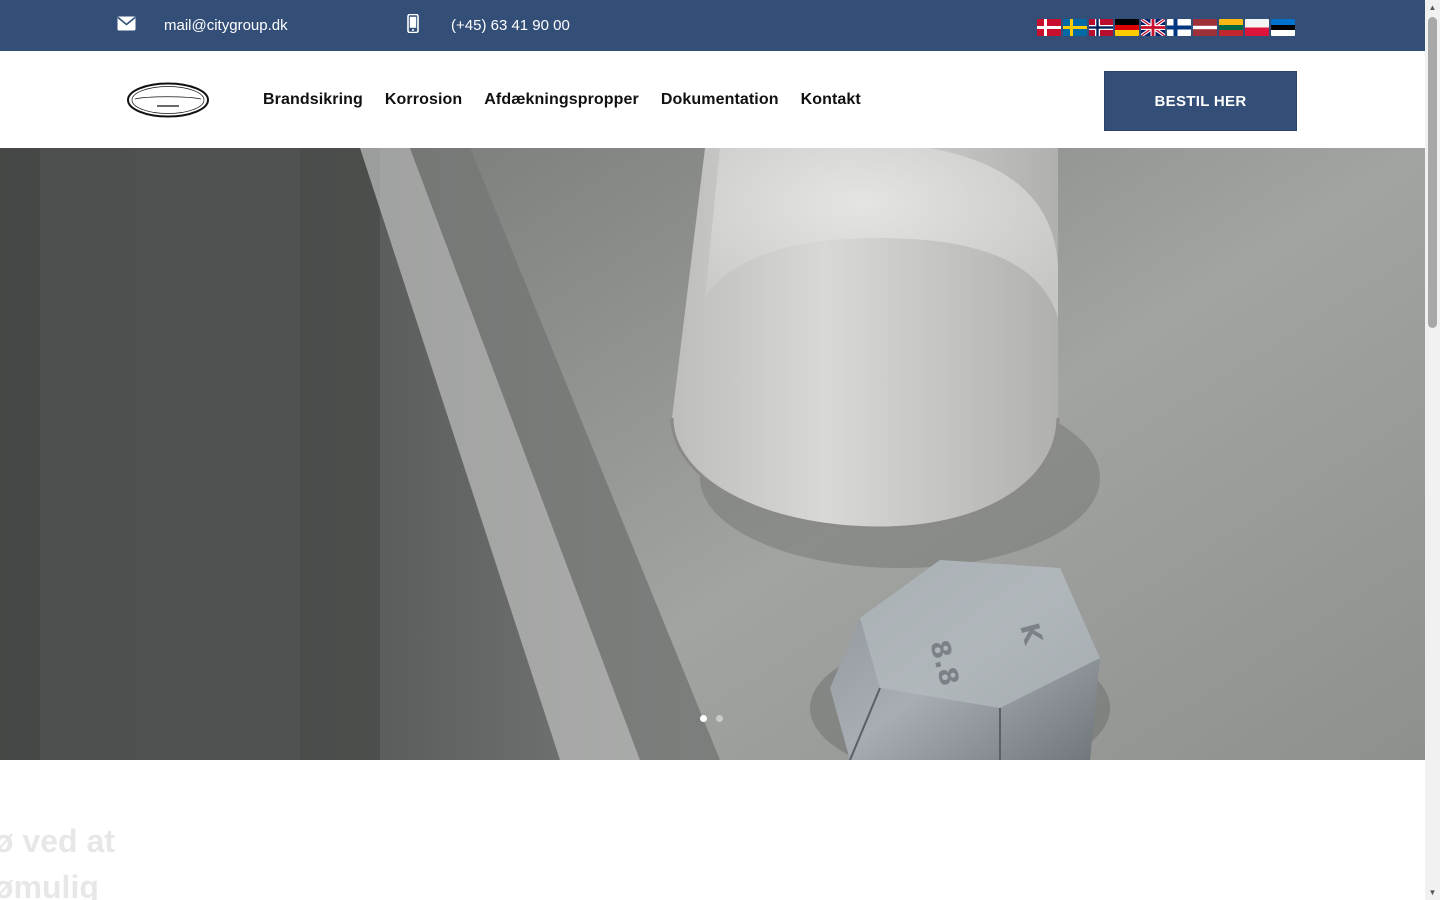 The height and width of the screenshot is (900, 1440). Describe the element at coordinates (1257, 27) in the screenshot. I see `flag-pl-icon` at that location.